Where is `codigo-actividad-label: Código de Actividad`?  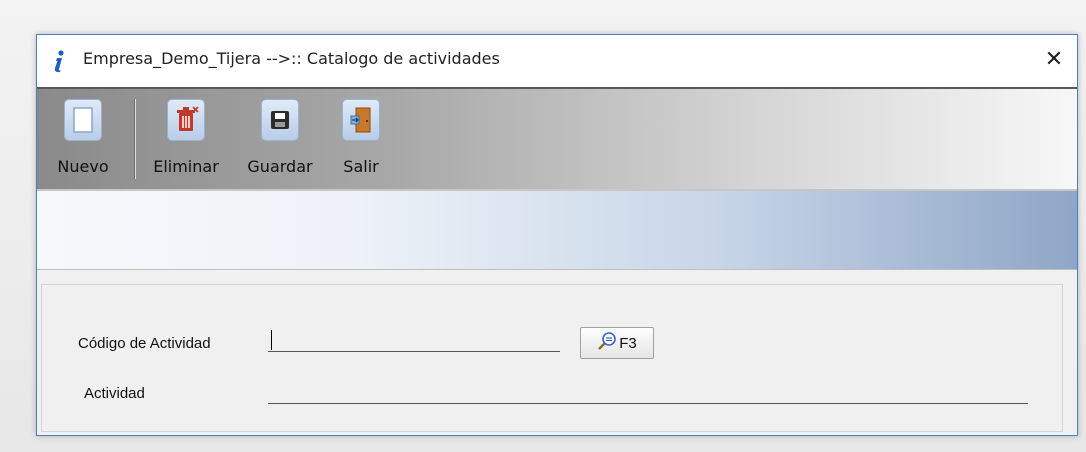 codigo-actividad-label: Código de Actividad is located at coordinates (144, 343).